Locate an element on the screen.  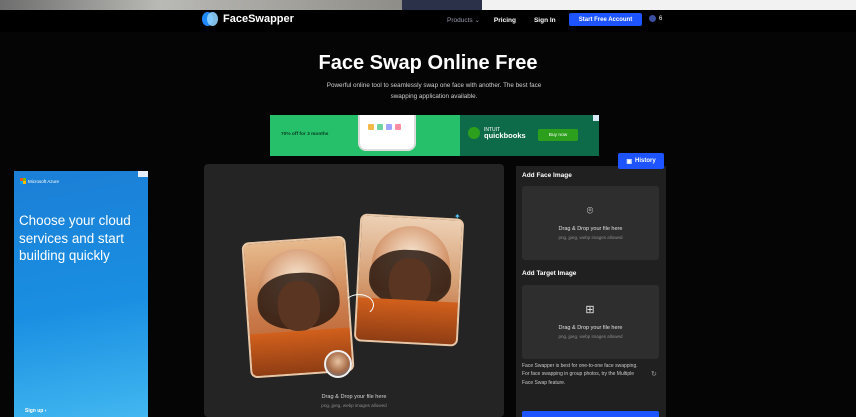
nav-links: Products ⌄ Pricing Sign In is located at coordinates (501, 20).